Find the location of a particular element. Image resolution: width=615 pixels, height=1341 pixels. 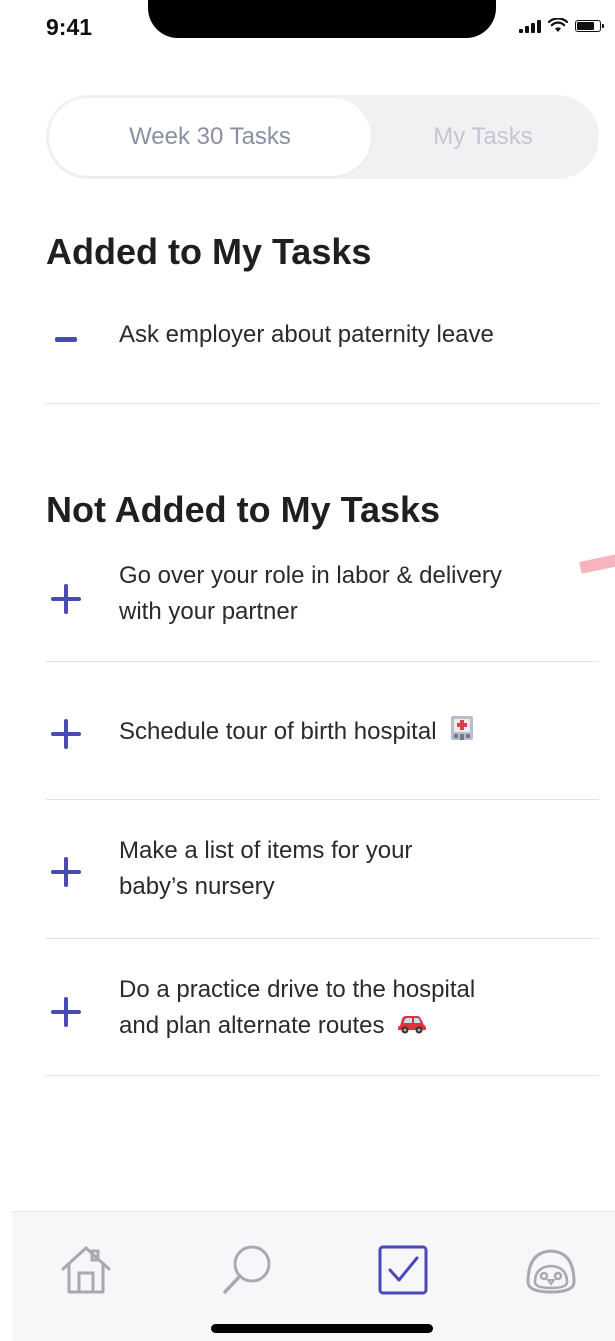

cellular-signal-icon is located at coordinates (530, 26).